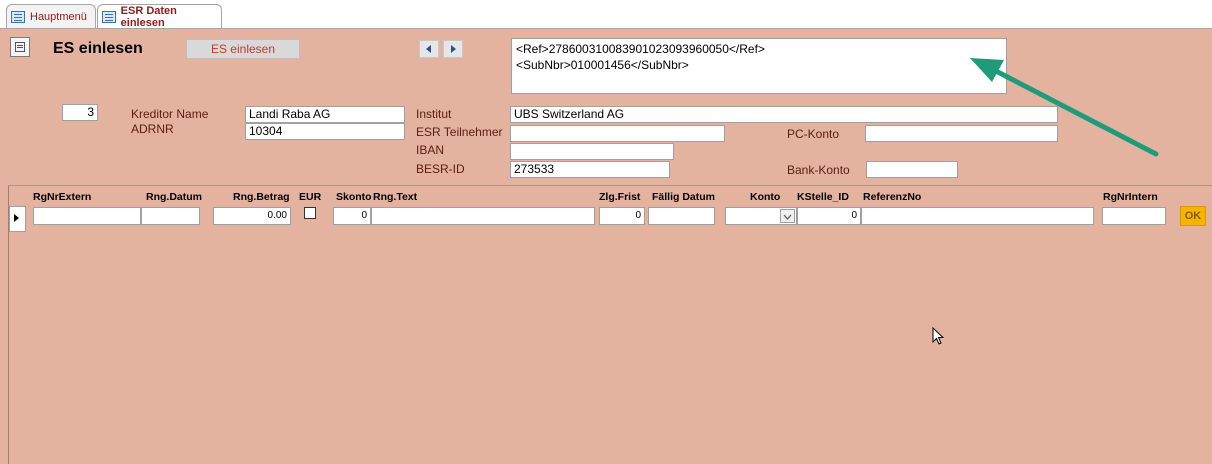 This screenshot has width=1212, height=464. Describe the element at coordinates (784, 114) in the screenshot. I see `institut-field: UBS Switzerland AG` at that location.